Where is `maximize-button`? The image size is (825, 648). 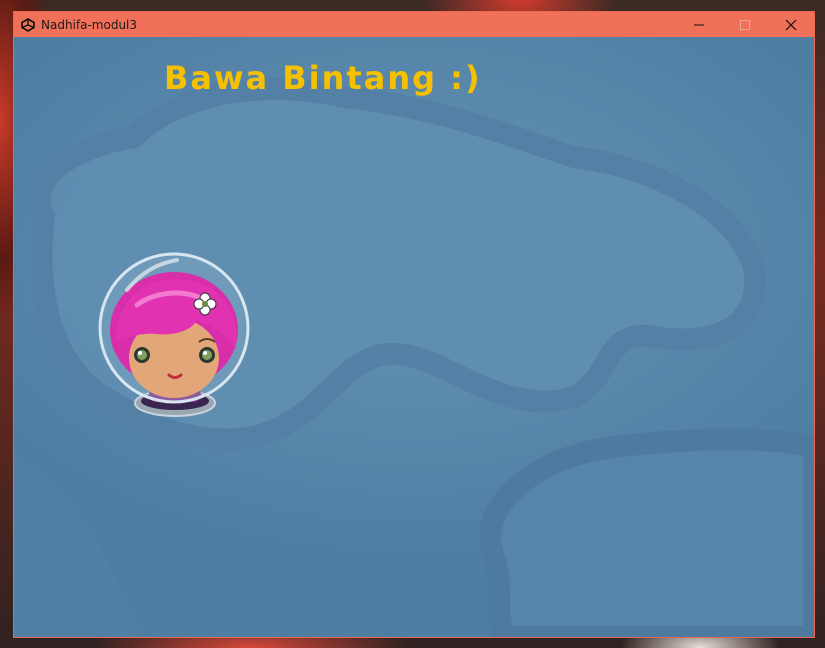
maximize-button is located at coordinates (745, 24).